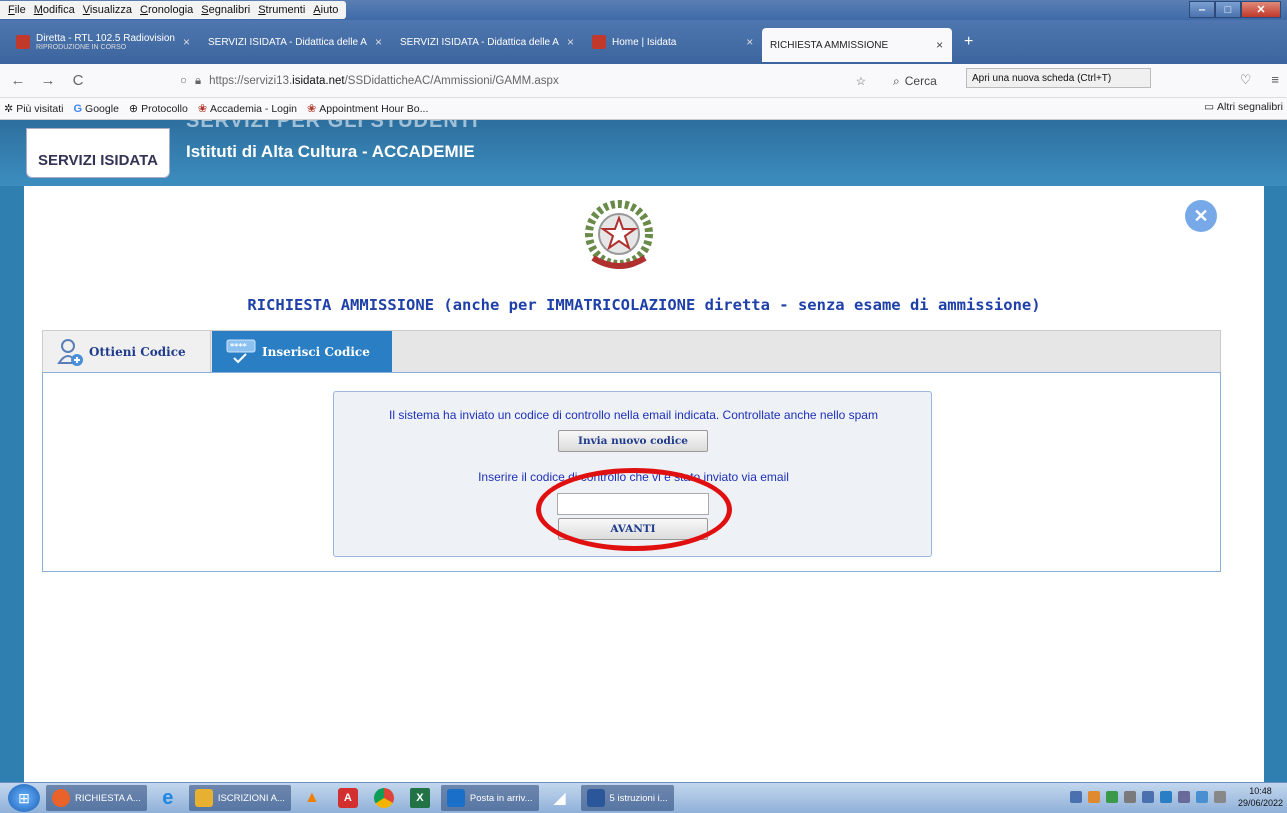  Describe the element at coordinates (455, 798) in the screenshot. I see `outlook-icon` at that location.